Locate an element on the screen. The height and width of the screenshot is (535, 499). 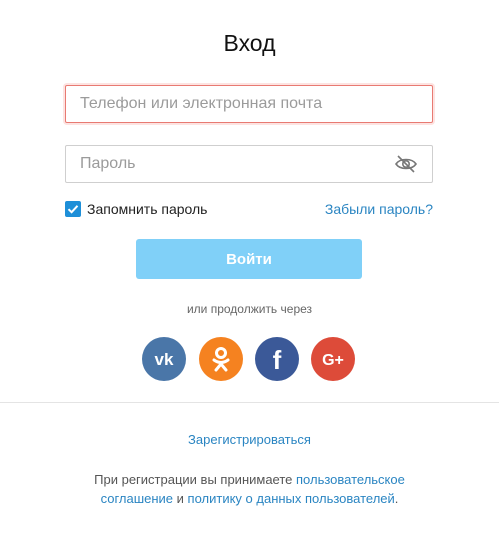
alt-login-label: или продолжить через is located at coordinates (249, 309).